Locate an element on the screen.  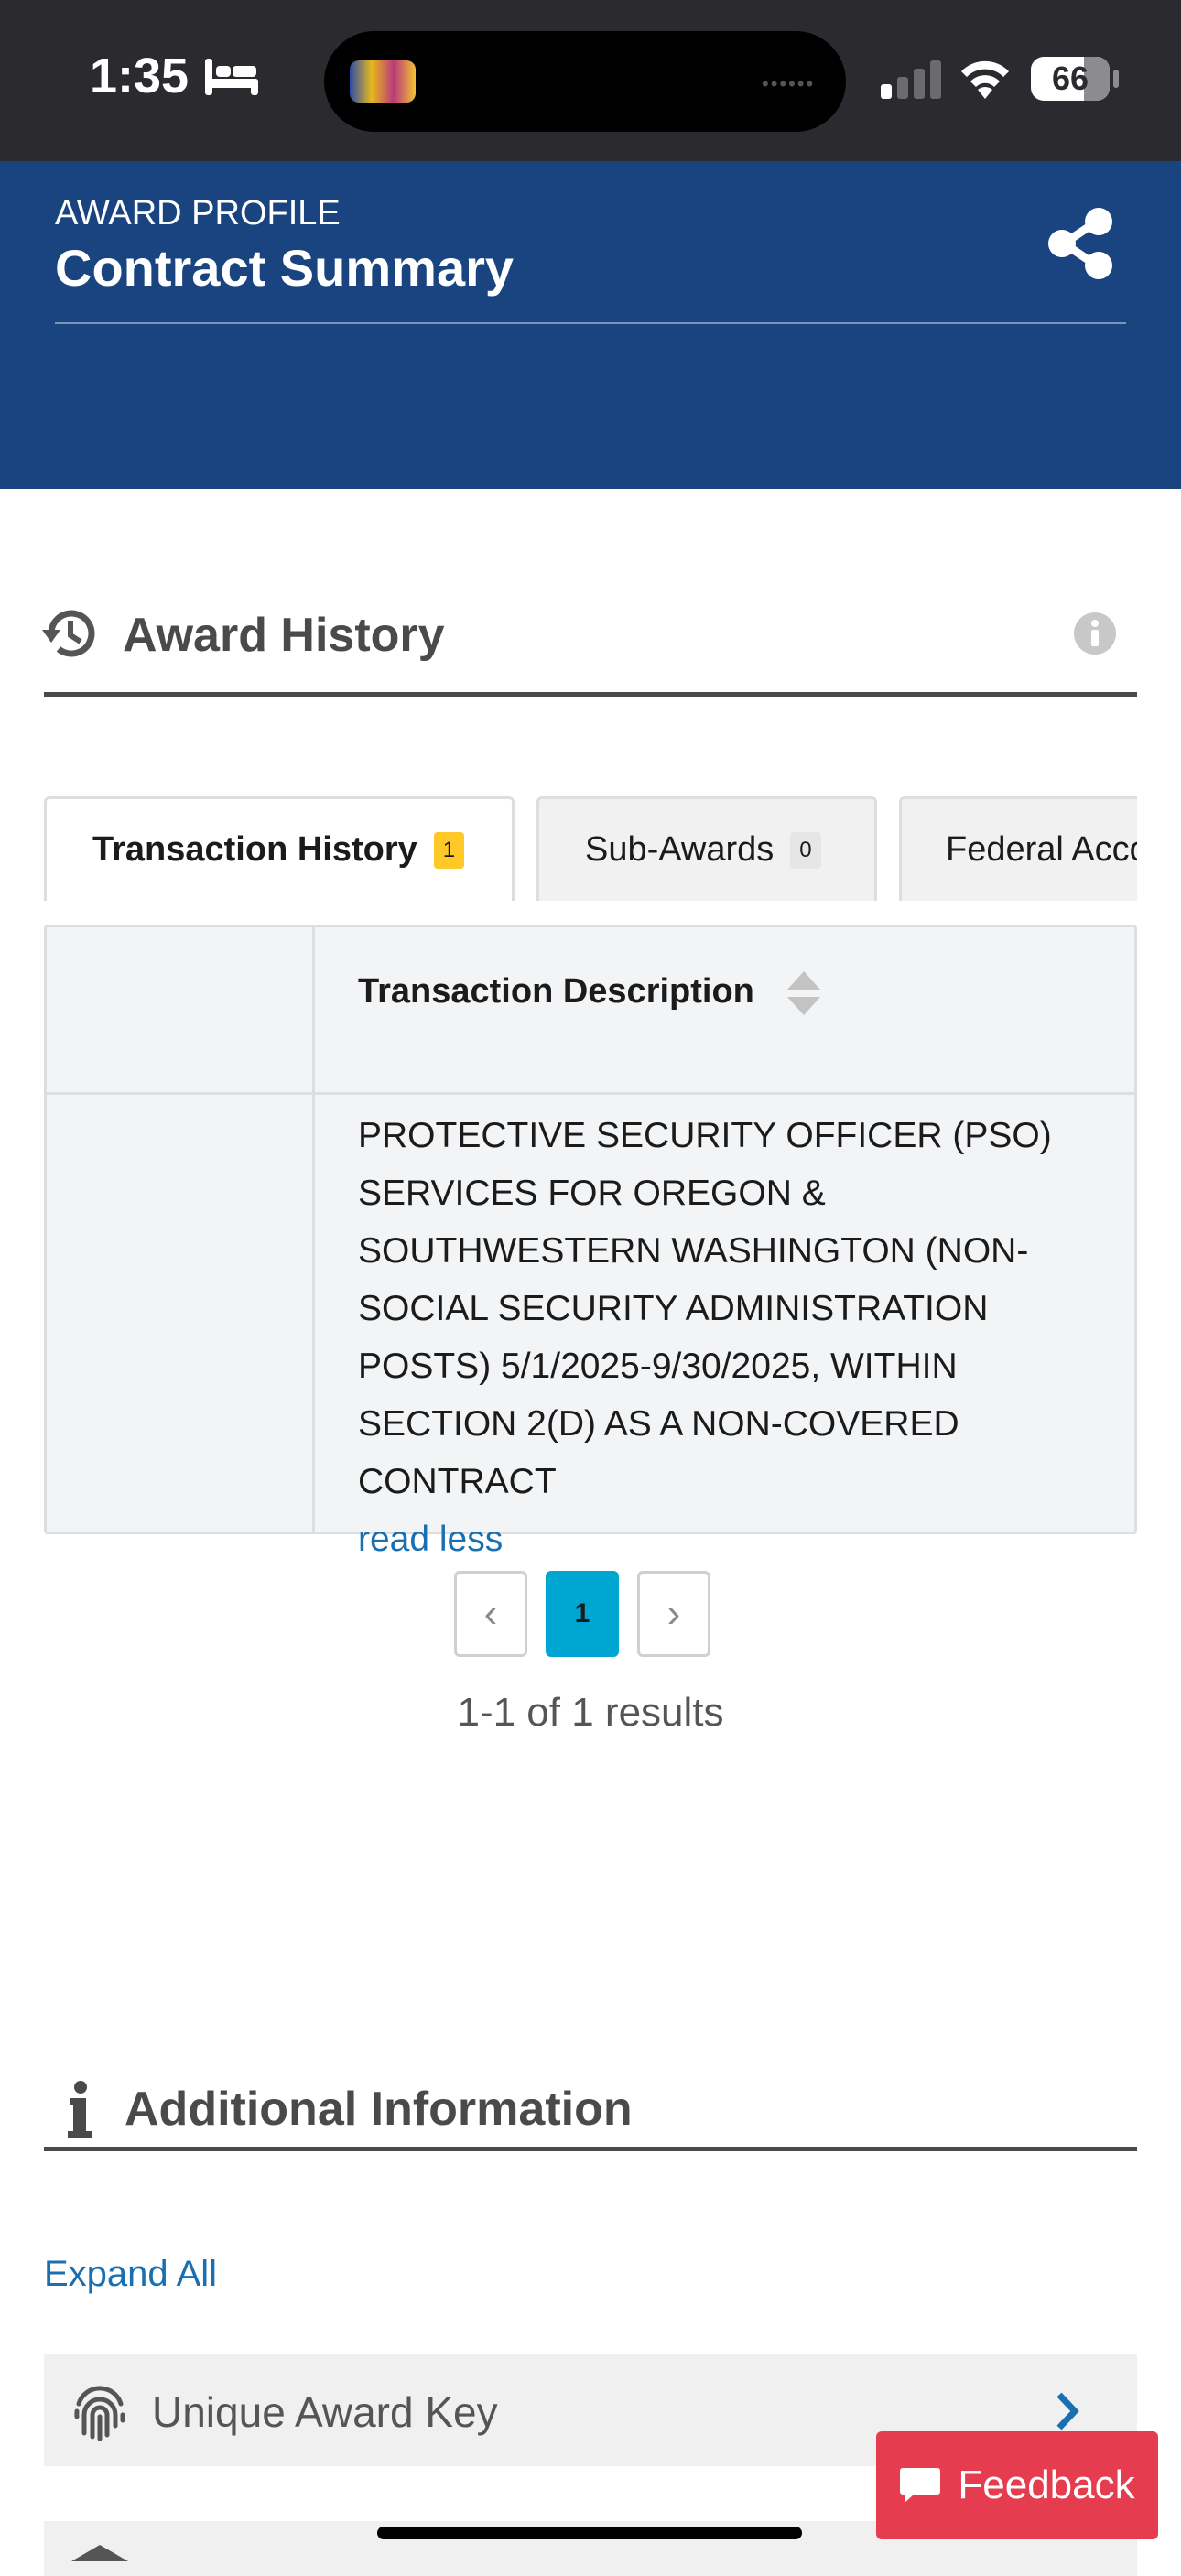
battery-level: 66 is located at coordinates (1070, 79).